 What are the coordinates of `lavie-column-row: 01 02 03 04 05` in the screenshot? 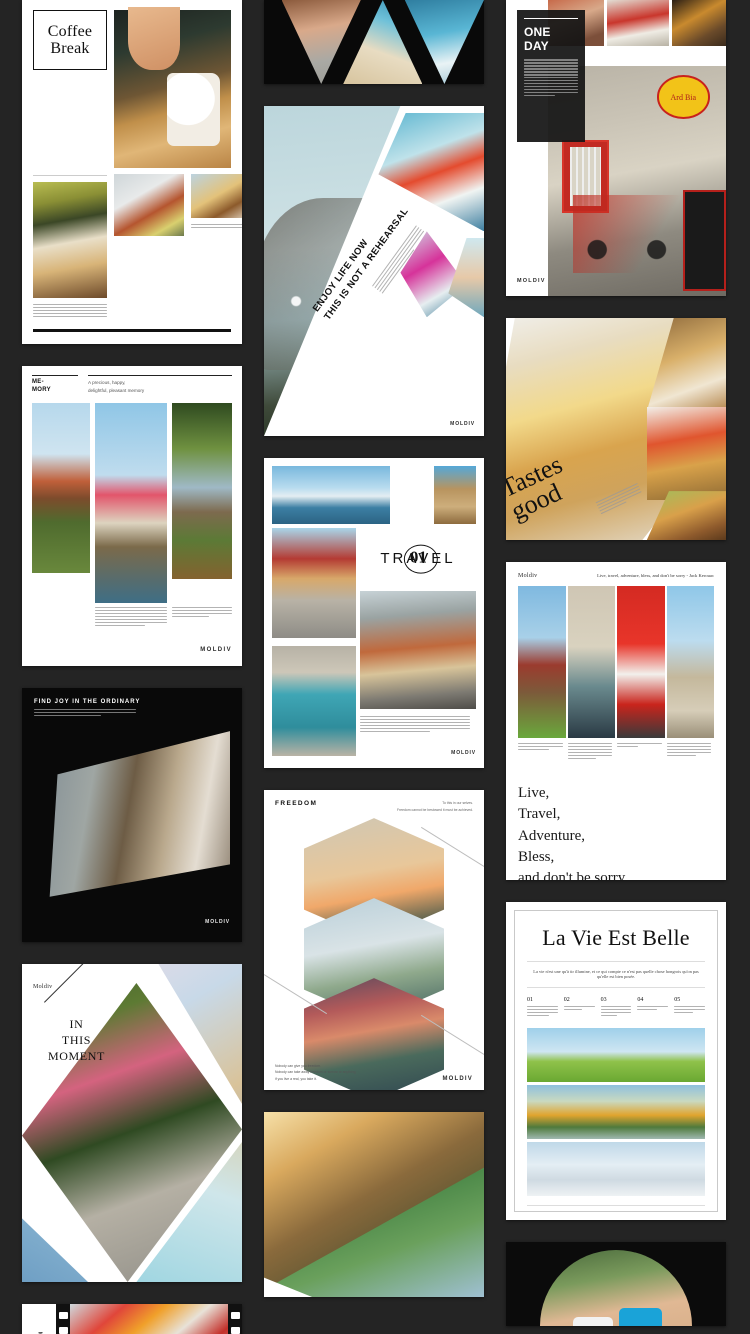 It's located at (616, 1007).